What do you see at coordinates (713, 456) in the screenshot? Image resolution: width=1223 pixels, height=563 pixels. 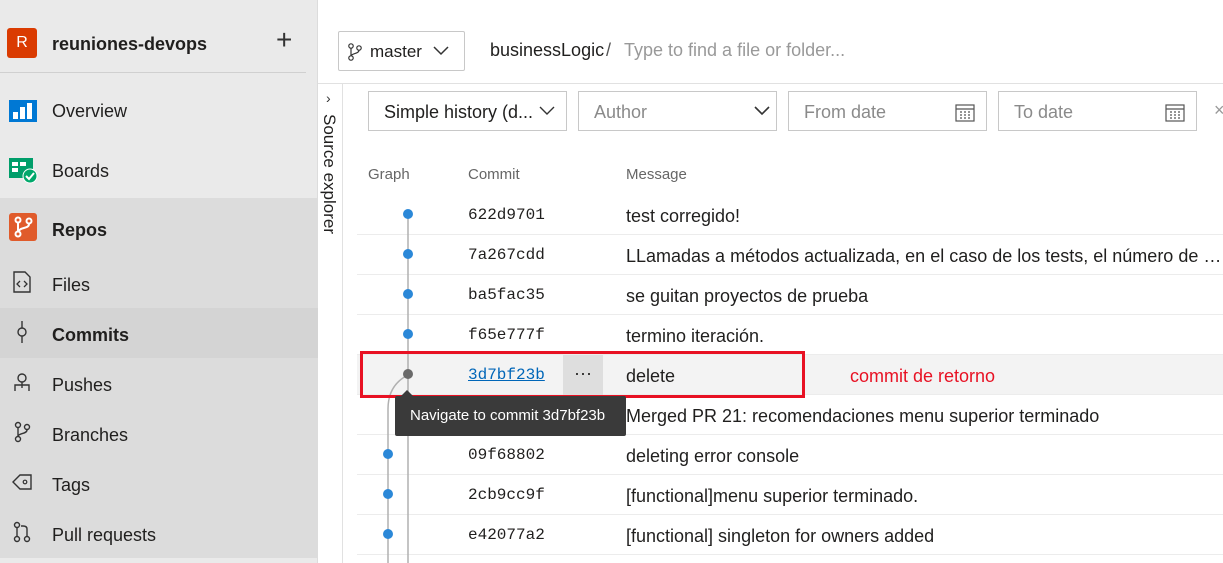 I see `commit-message: deleting error console` at bounding box center [713, 456].